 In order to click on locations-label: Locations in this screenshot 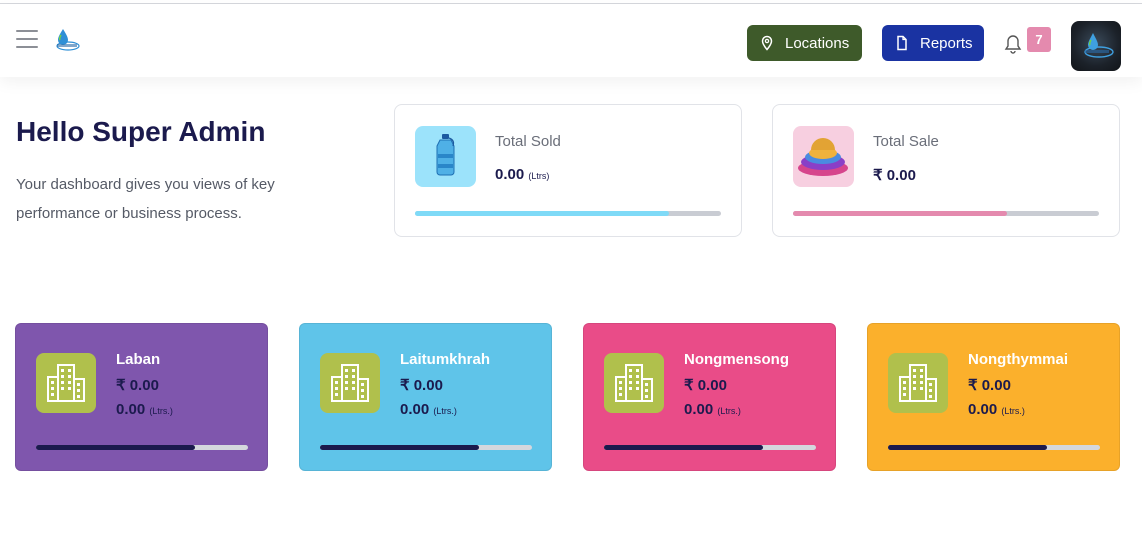, I will do `click(817, 43)`.